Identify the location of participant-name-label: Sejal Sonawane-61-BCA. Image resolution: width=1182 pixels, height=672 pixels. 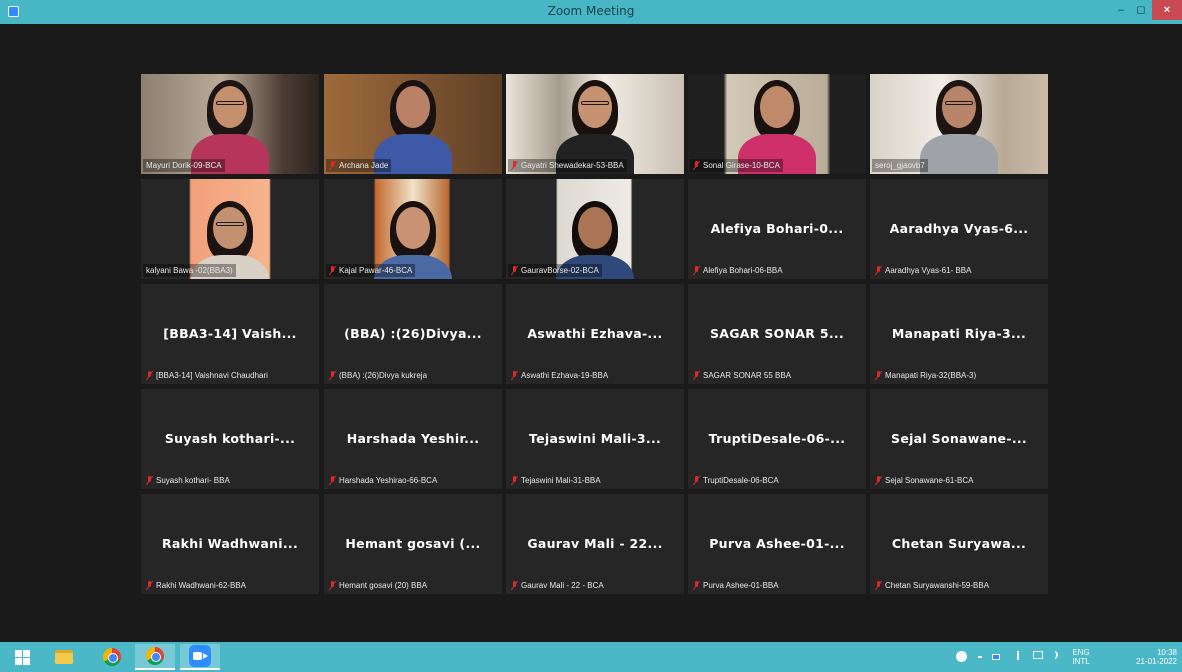
(924, 480).